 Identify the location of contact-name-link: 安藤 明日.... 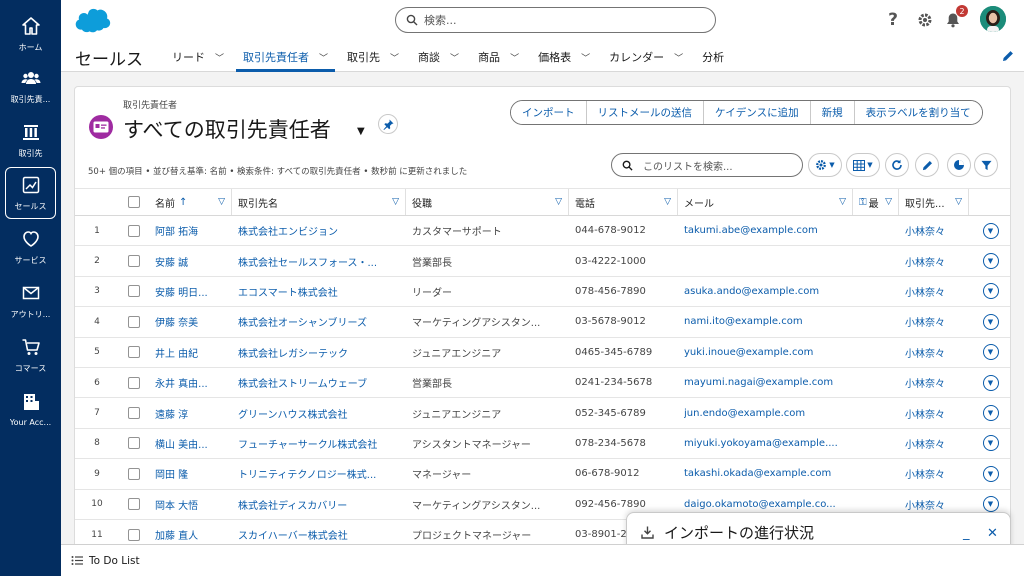
(181, 291).